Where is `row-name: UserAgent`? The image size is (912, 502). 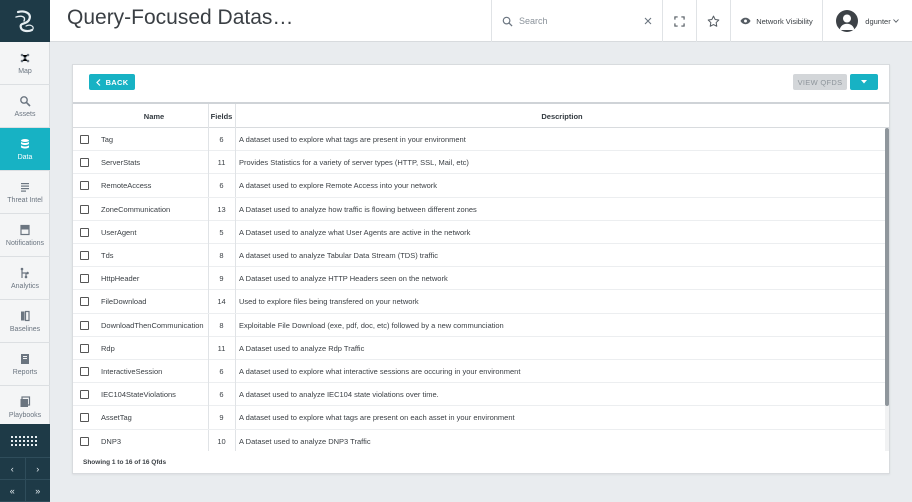 row-name: UserAgent is located at coordinates (119, 232).